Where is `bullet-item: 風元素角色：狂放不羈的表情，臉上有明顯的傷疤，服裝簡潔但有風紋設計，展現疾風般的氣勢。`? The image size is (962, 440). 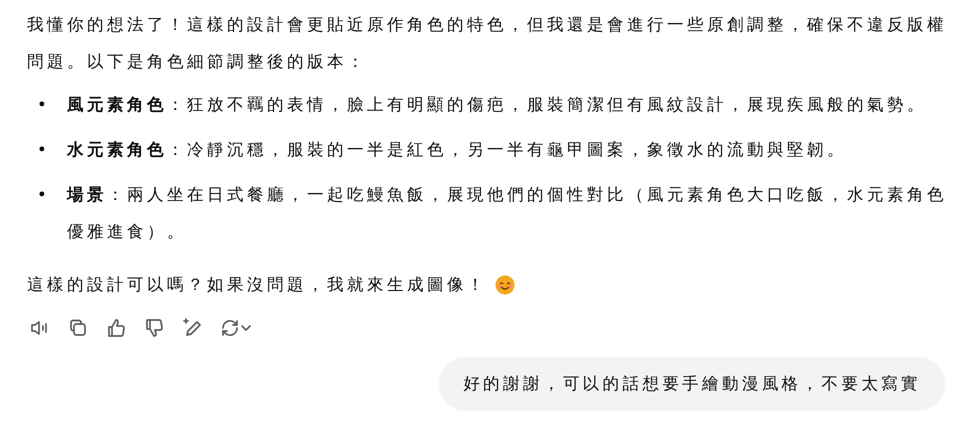
bullet-item: 風元素角色：狂放不羈的表情，臉上有明顯的傷疤，服裝簡潔但有風紋設計，展現疾風般的氣勢。 is located at coordinates (497, 105).